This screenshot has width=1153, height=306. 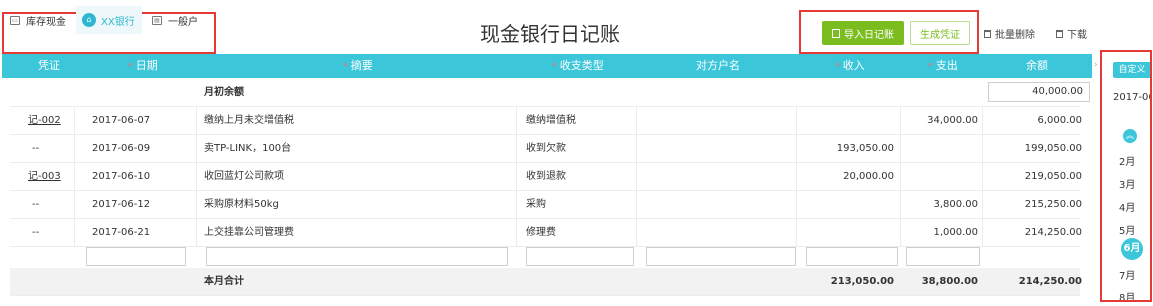 I want to click on col-counterparty: 对方户名, so click(x=718, y=65).